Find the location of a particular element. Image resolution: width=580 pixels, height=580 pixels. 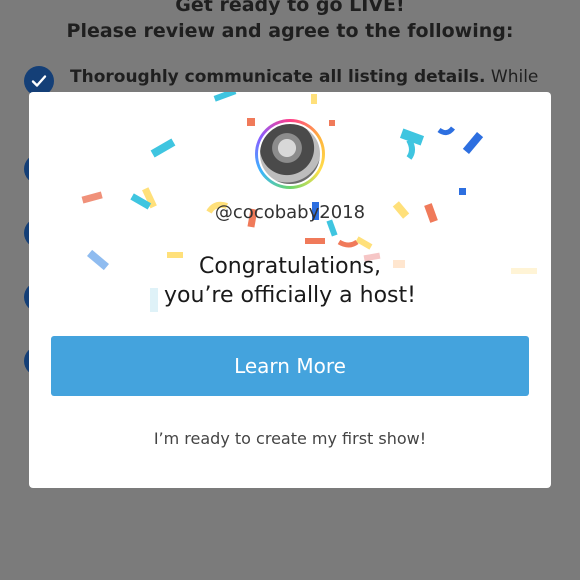

checklist-item-rest: While is located at coordinates (512, 77).